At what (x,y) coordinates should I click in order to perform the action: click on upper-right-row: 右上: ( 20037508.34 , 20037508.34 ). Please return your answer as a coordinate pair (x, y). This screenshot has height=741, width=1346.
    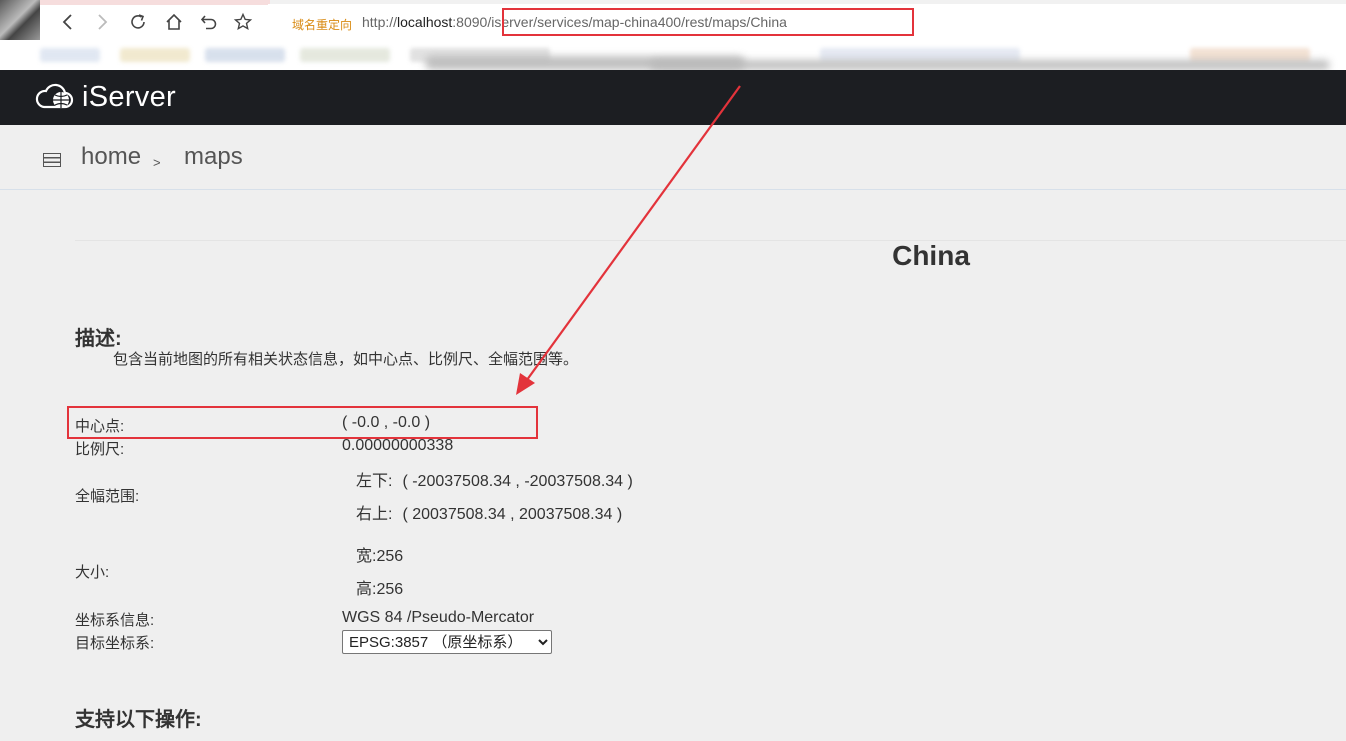
    Looking at the image, I should click on (489, 512).